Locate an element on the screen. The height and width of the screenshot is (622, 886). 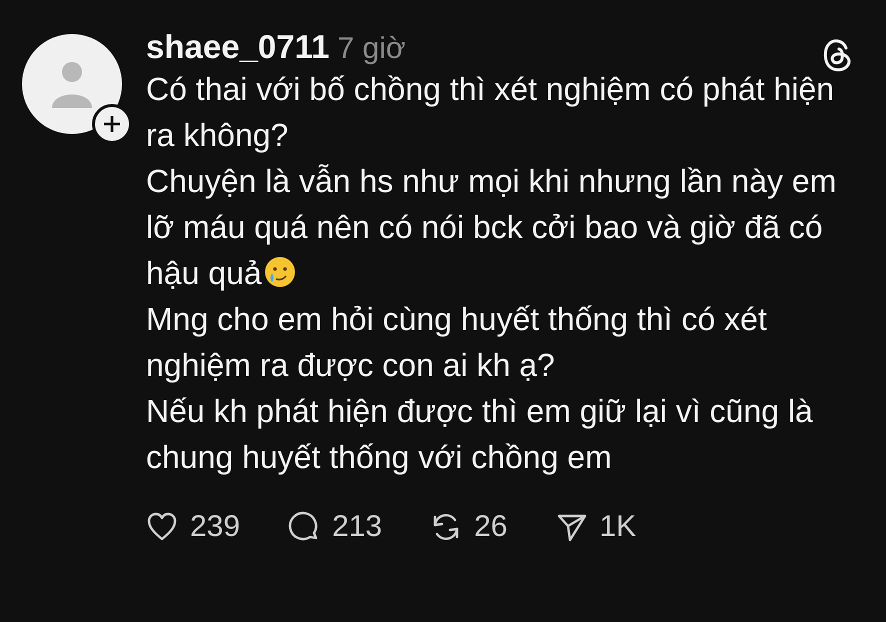
repost-button: 26 is located at coordinates (469, 527).